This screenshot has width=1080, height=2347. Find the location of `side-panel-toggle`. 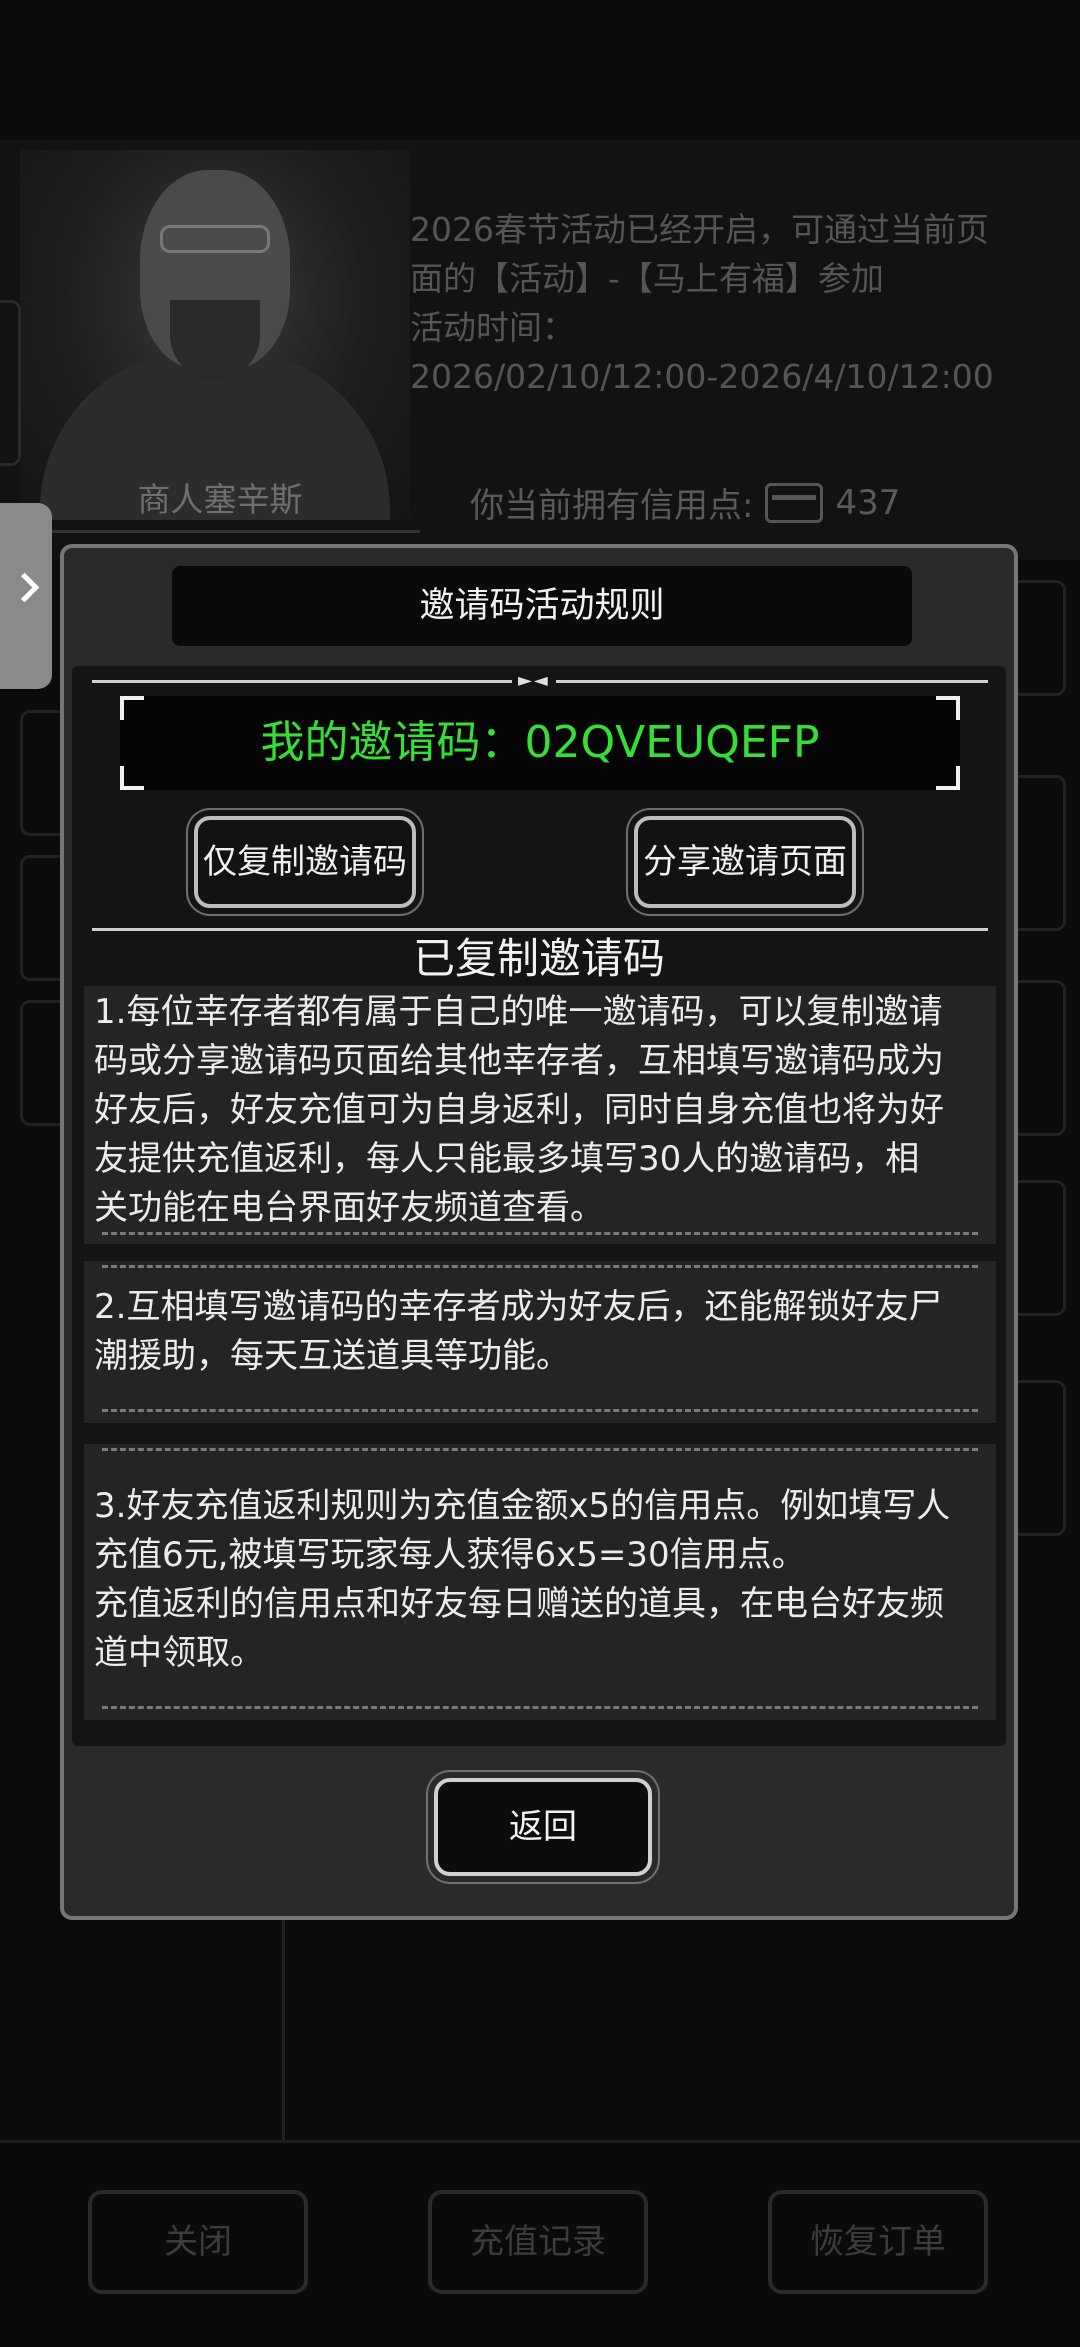

side-panel-toggle is located at coordinates (26, 596).